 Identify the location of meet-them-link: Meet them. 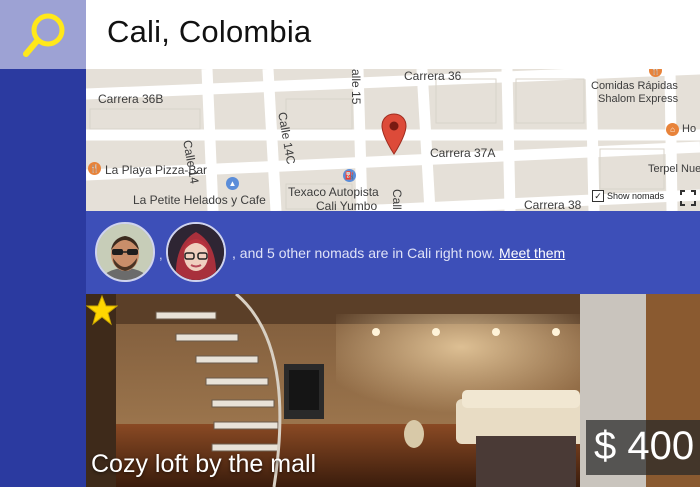
(532, 253).